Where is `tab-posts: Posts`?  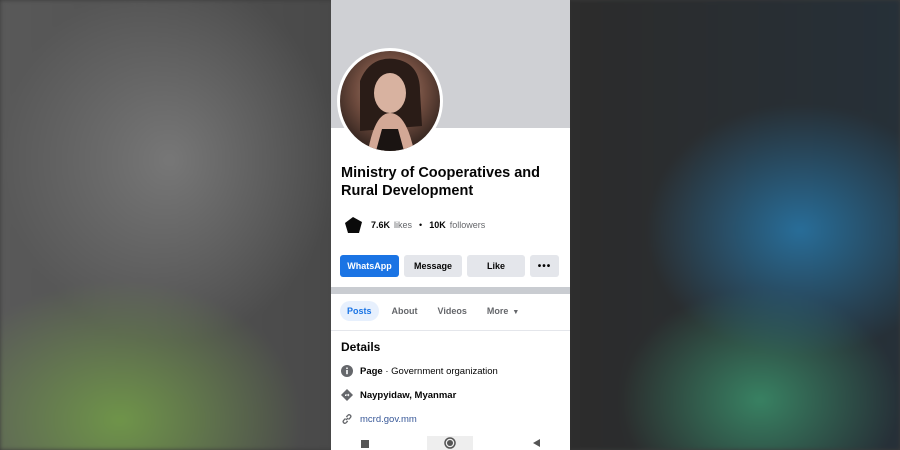
tab-posts: Posts is located at coordinates (359, 311).